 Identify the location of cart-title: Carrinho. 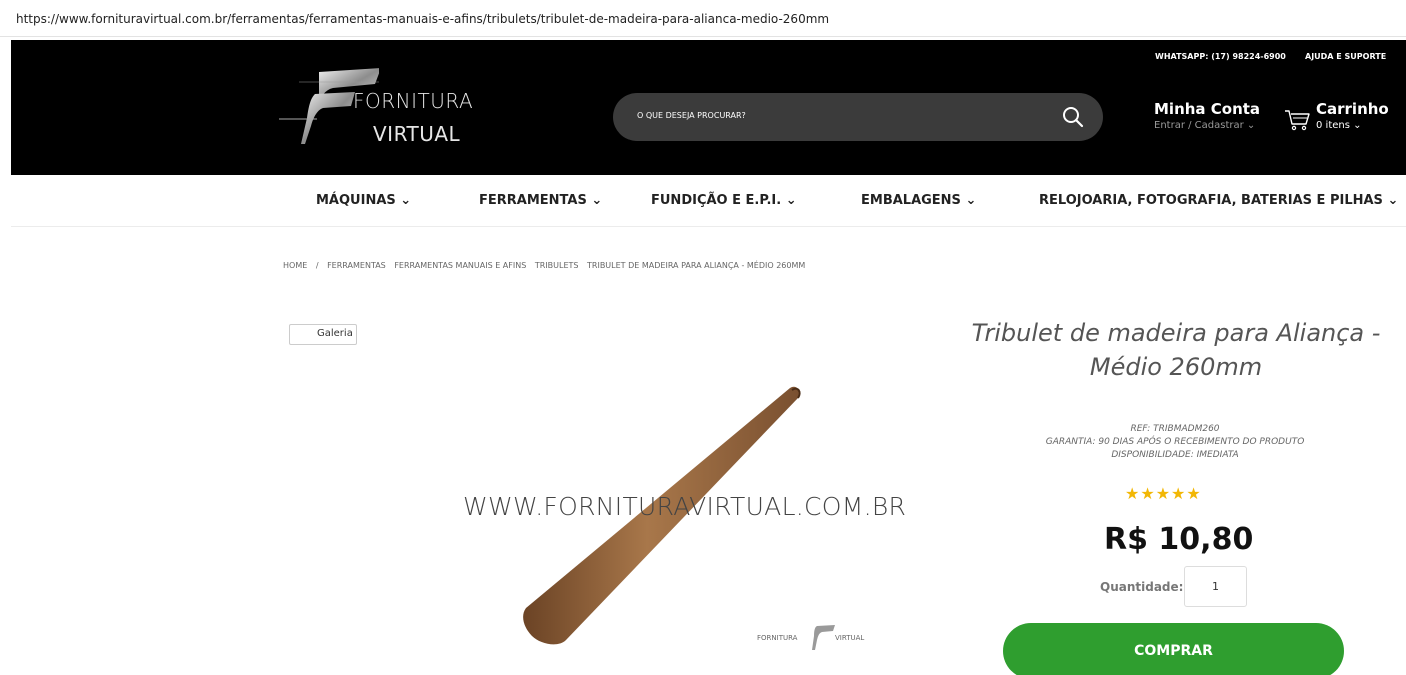
(1352, 109).